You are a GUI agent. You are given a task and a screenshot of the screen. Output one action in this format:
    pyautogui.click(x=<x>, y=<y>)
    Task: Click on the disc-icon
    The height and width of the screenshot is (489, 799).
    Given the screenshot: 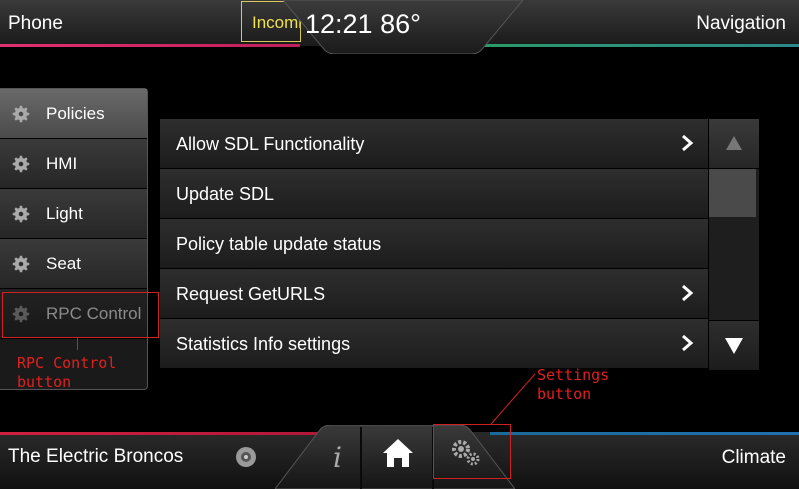 What is the action you would take?
    pyautogui.click(x=246, y=457)
    